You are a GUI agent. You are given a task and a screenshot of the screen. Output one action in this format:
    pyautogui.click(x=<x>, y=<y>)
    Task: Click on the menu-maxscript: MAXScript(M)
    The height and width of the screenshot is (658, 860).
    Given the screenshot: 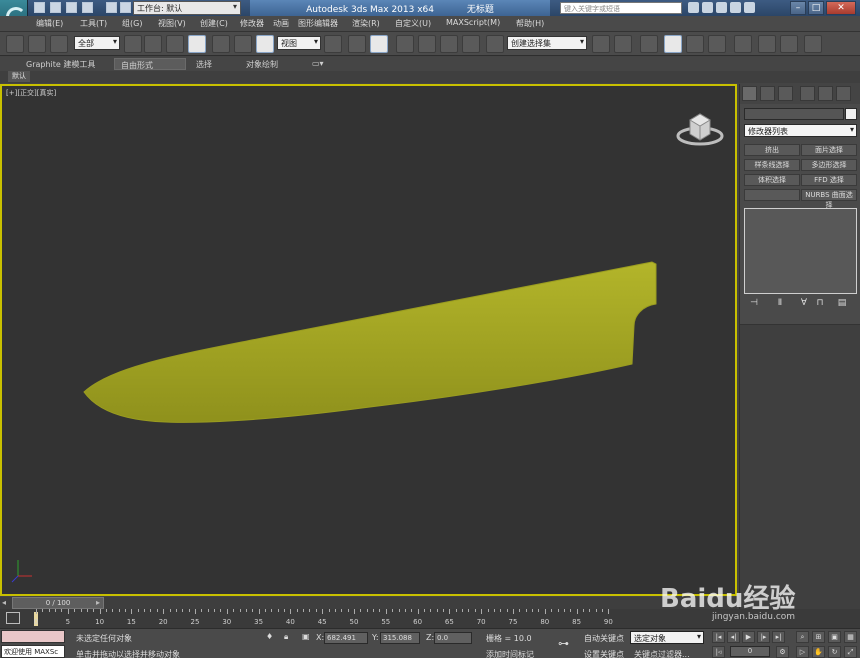 What is the action you would take?
    pyautogui.click(x=473, y=22)
    